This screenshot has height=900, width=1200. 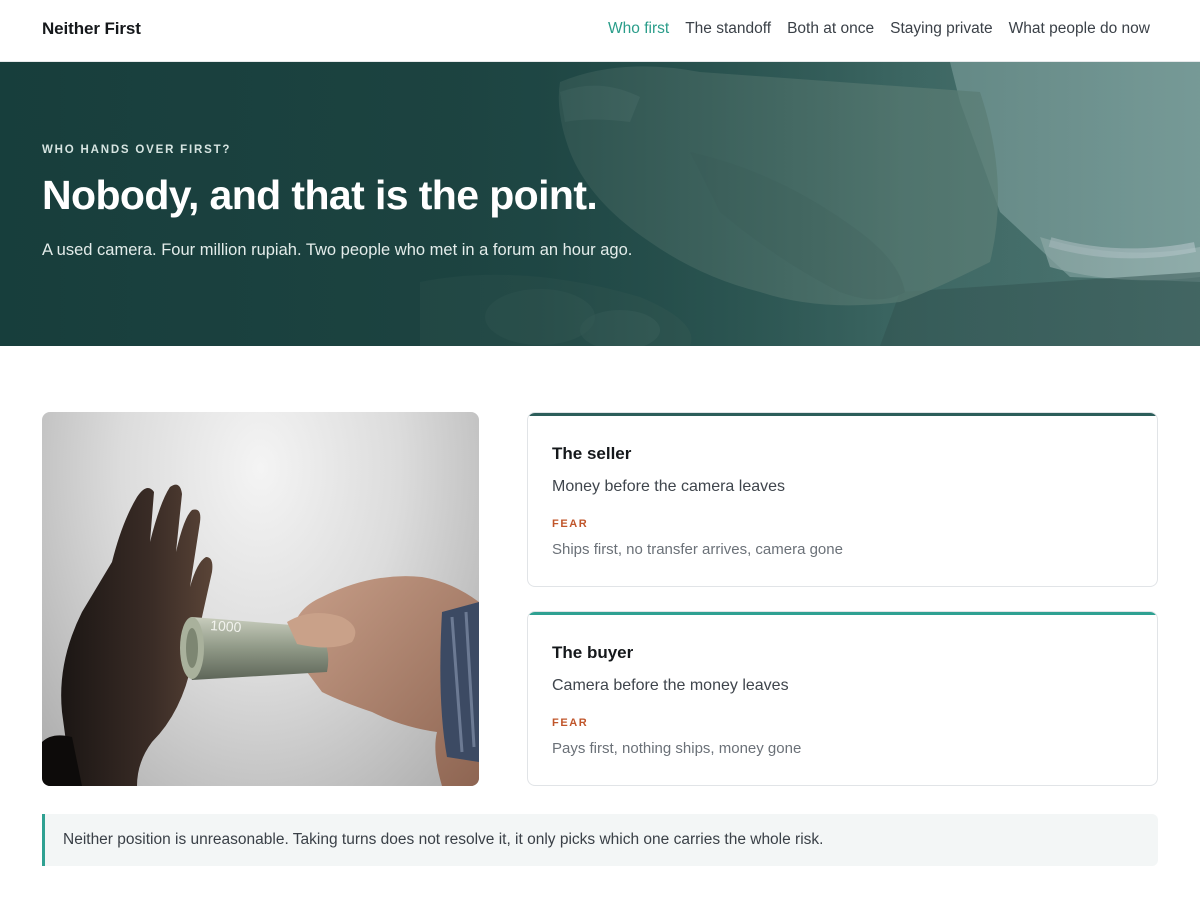 What do you see at coordinates (669, 486) in the screenshot?
I see `seller-card-text: Money before the camera leaves` at bounding box center [669, 486].